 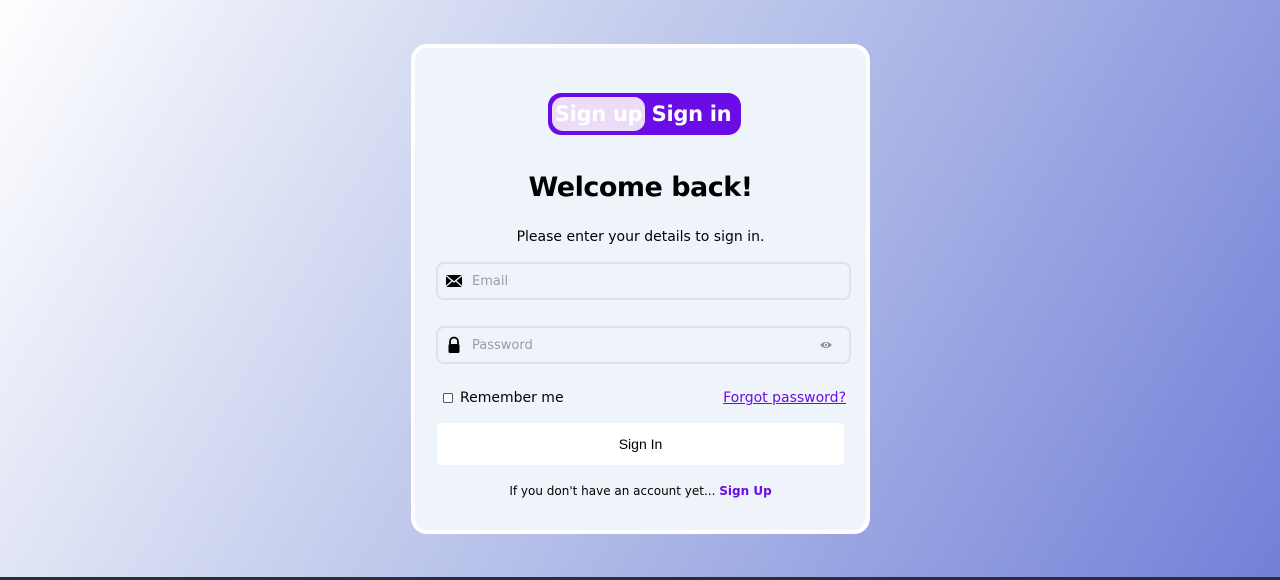 What do you see at coordinates (454, 280) in the screenshot?
I see `envelope-icon` at bounding box center [454, 280].